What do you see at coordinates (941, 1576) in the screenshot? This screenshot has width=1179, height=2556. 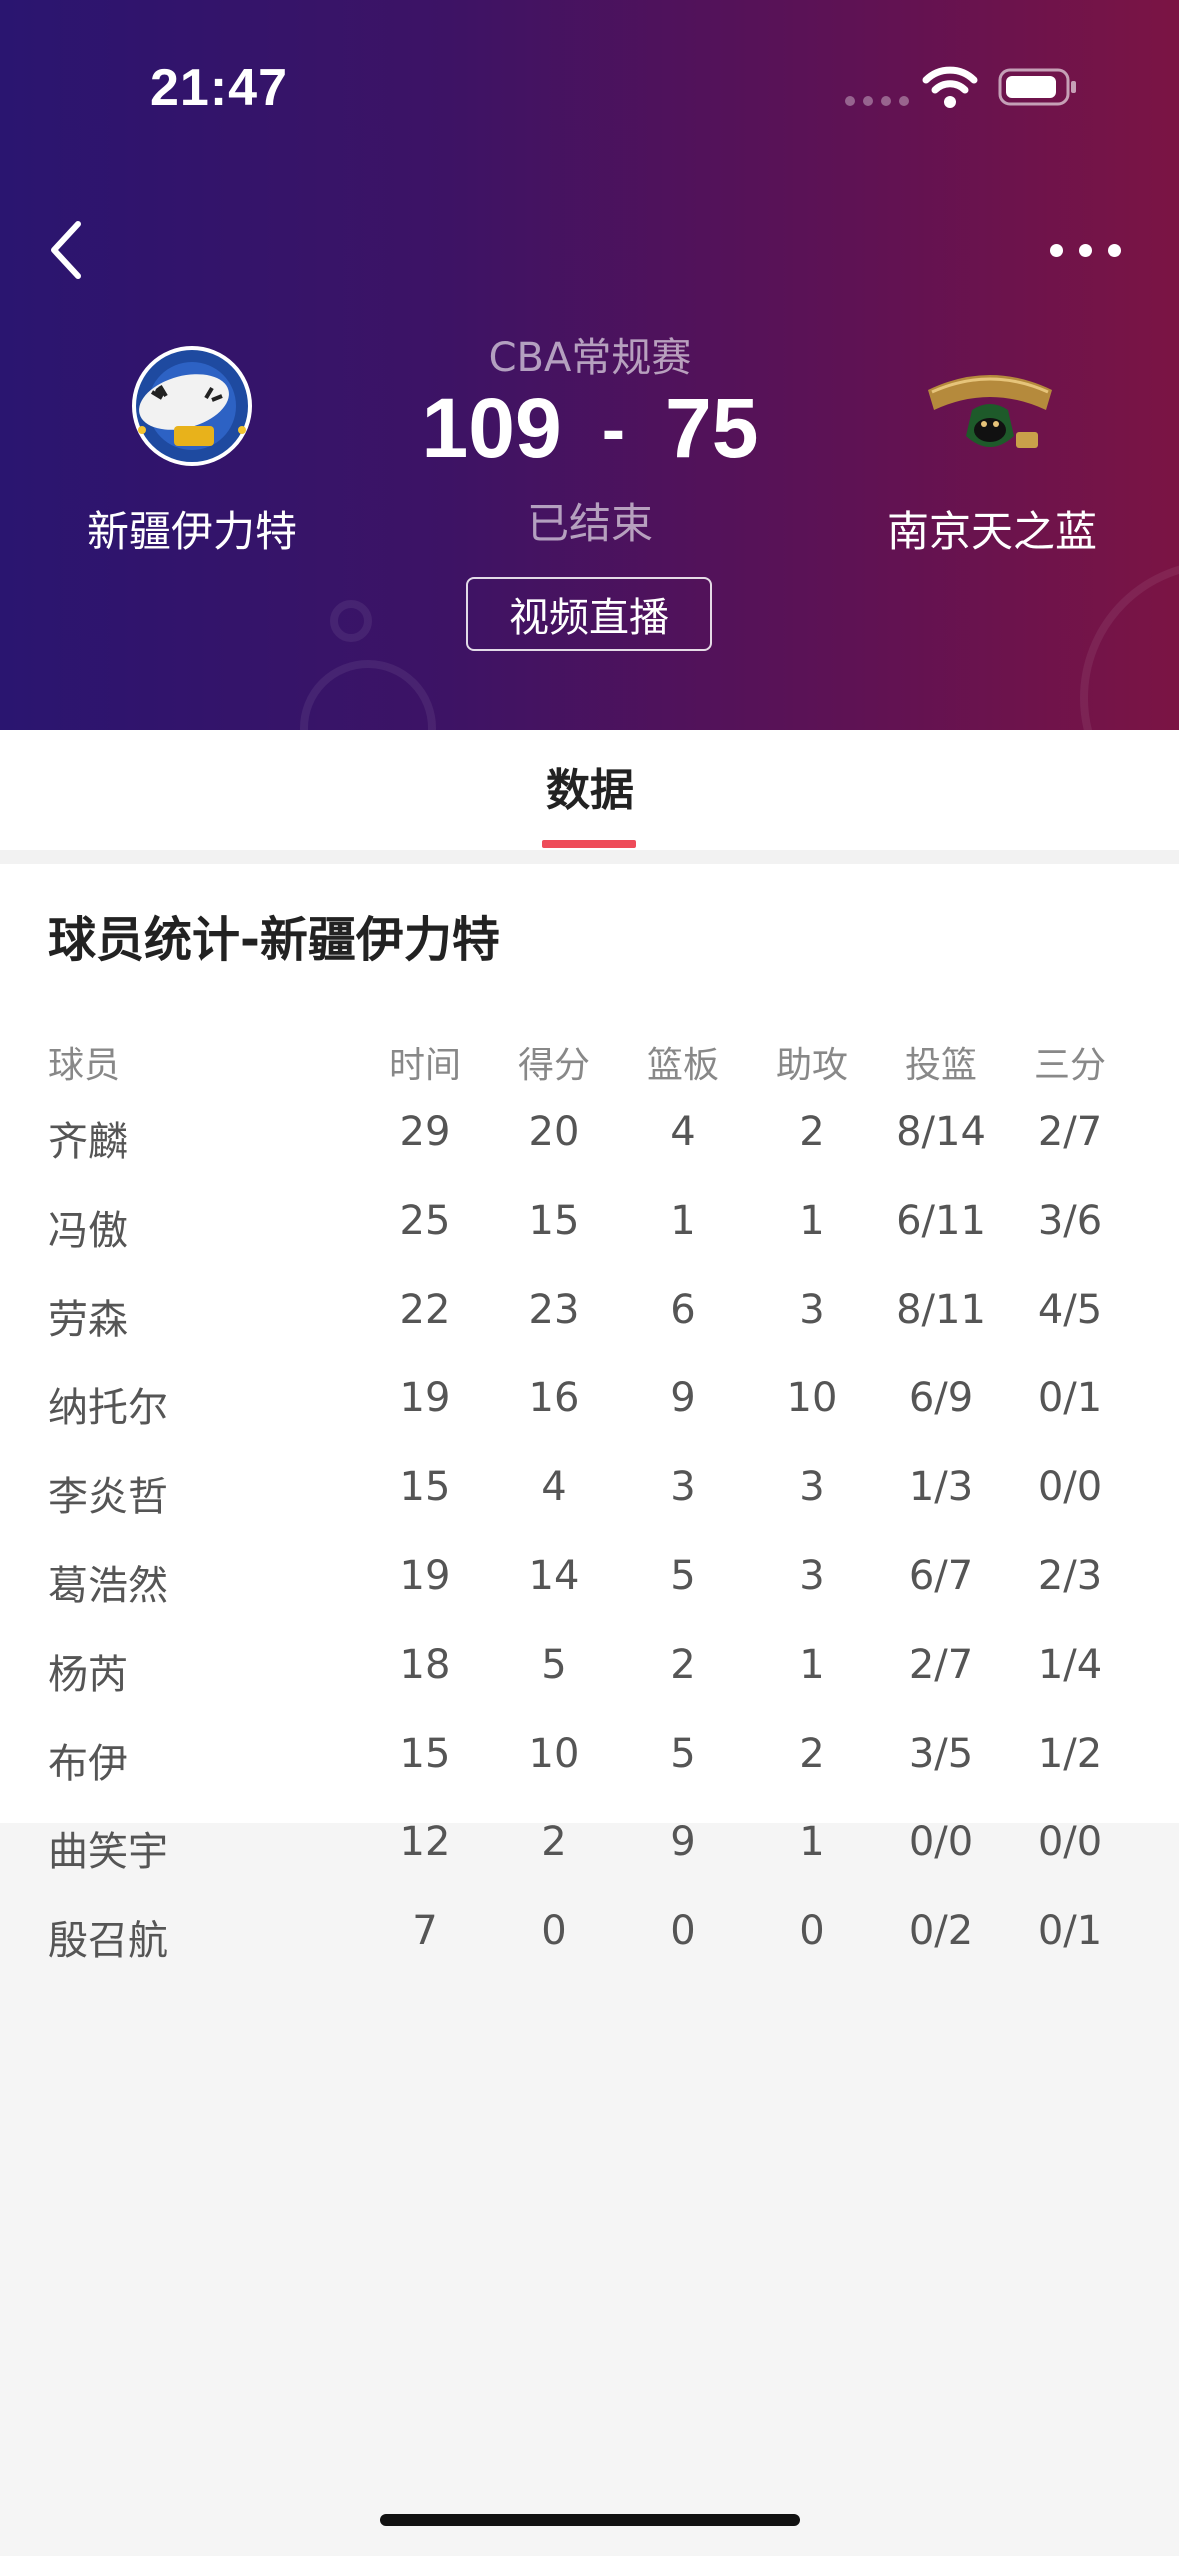 I see `stat-fieldgoals: 6/7` at bounding box center [941, 1576].